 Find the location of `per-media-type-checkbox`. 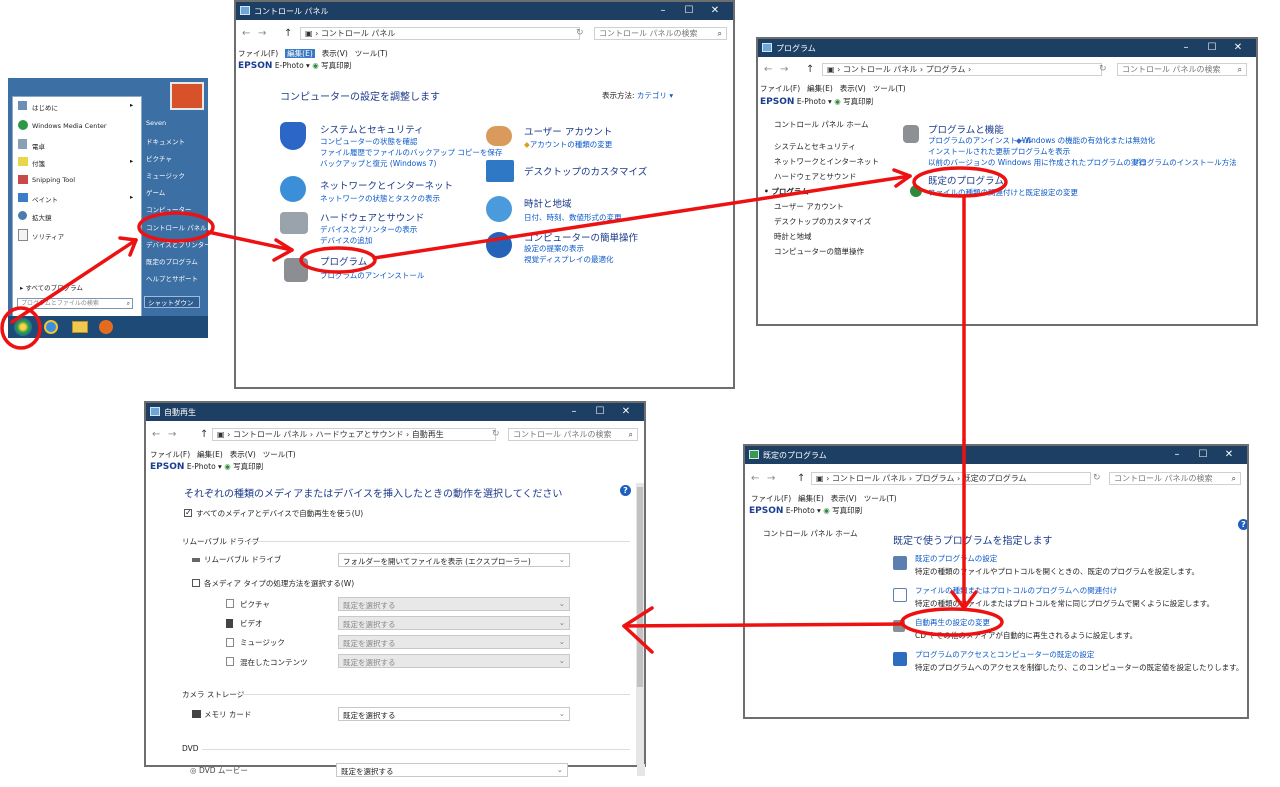

per-media-type-checkbox is located at coordinates (196, 583).